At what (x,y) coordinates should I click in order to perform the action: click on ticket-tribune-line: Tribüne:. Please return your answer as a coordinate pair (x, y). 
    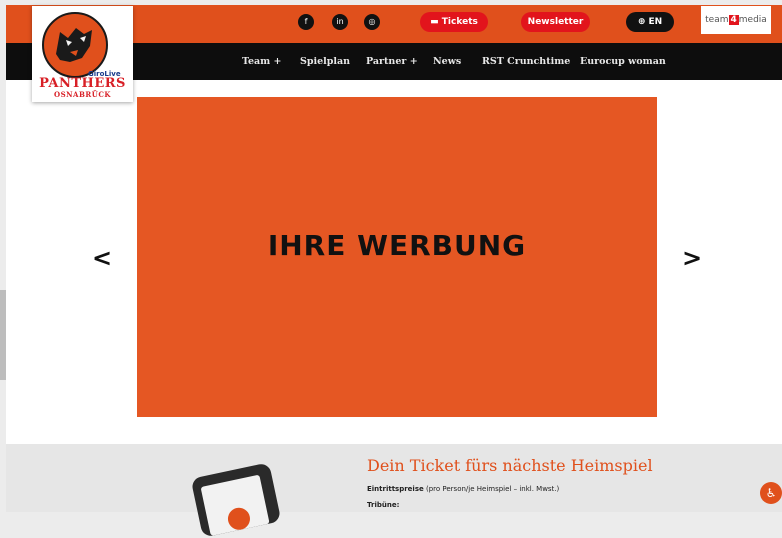
    Looking at the image, I should click on (383, 505).